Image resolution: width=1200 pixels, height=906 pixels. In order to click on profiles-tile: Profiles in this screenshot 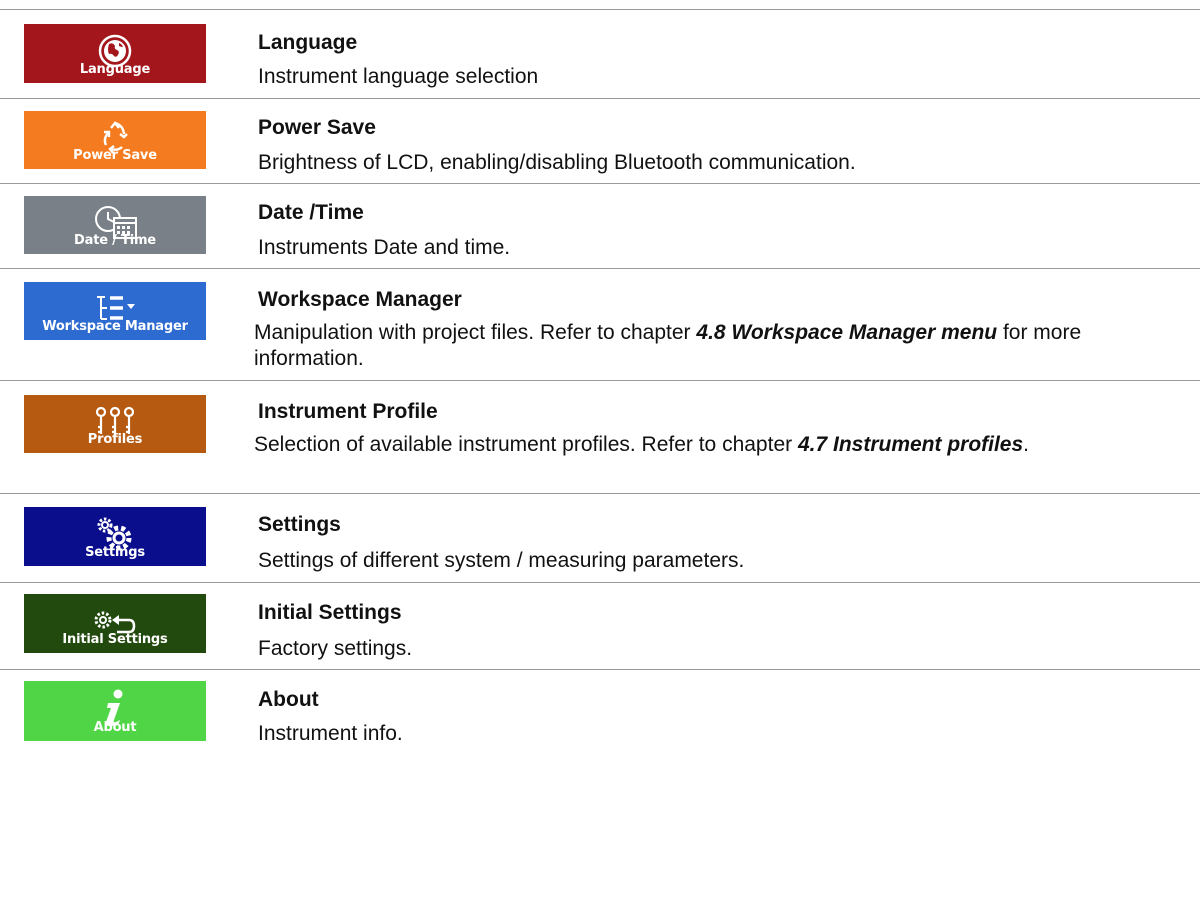, I will do `click(115, 424)`.